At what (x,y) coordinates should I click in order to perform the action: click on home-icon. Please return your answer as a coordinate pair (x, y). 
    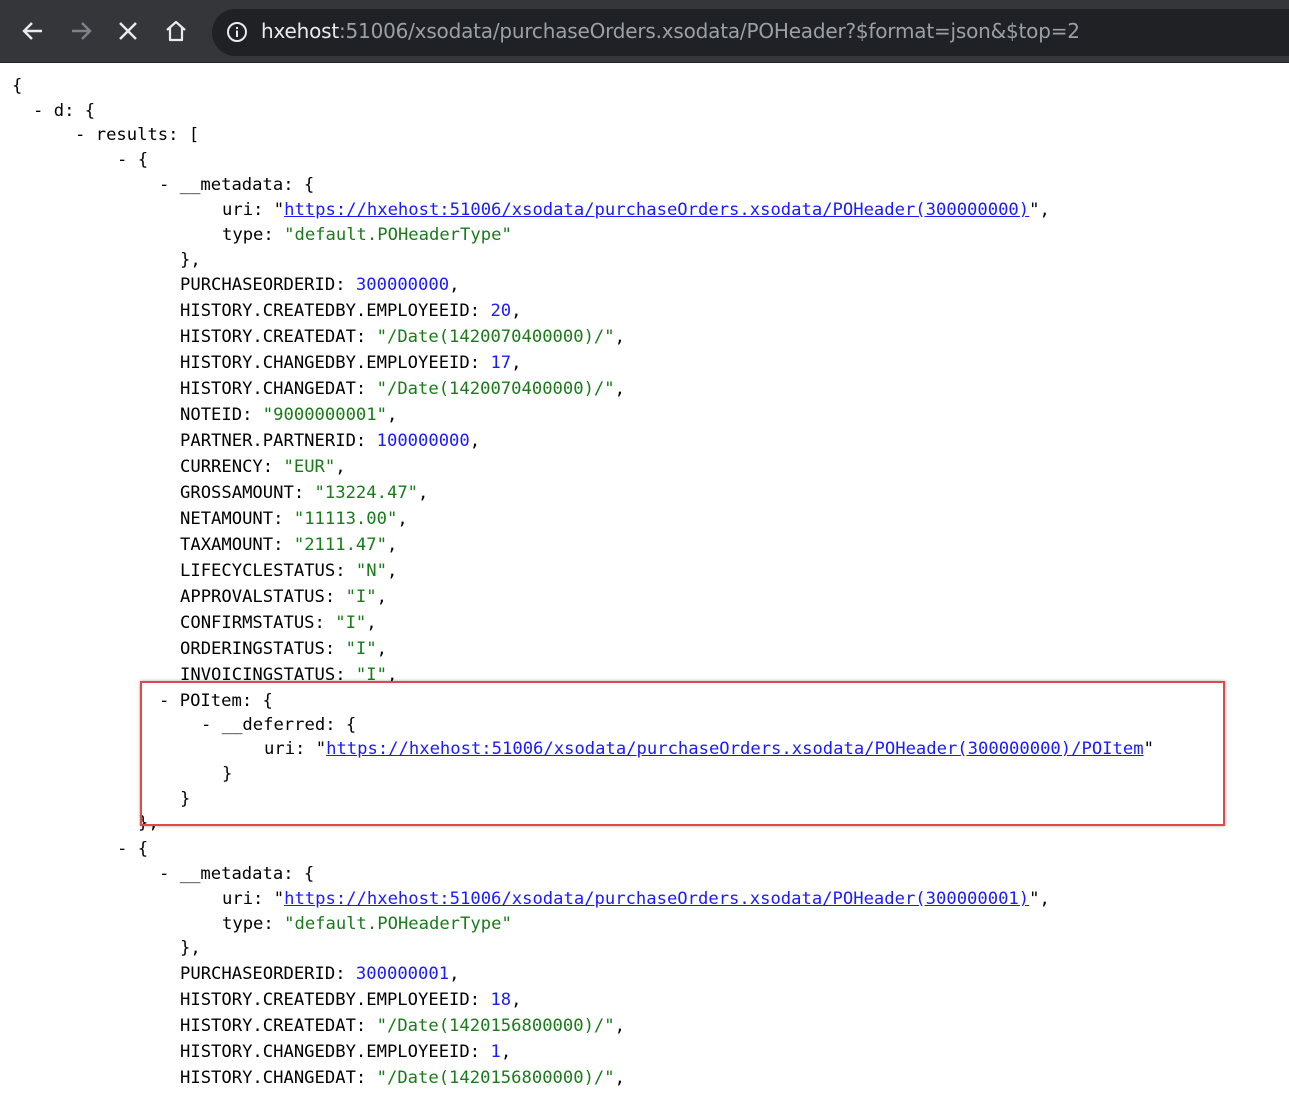
    Looking at the image, I should click on (176, 31).